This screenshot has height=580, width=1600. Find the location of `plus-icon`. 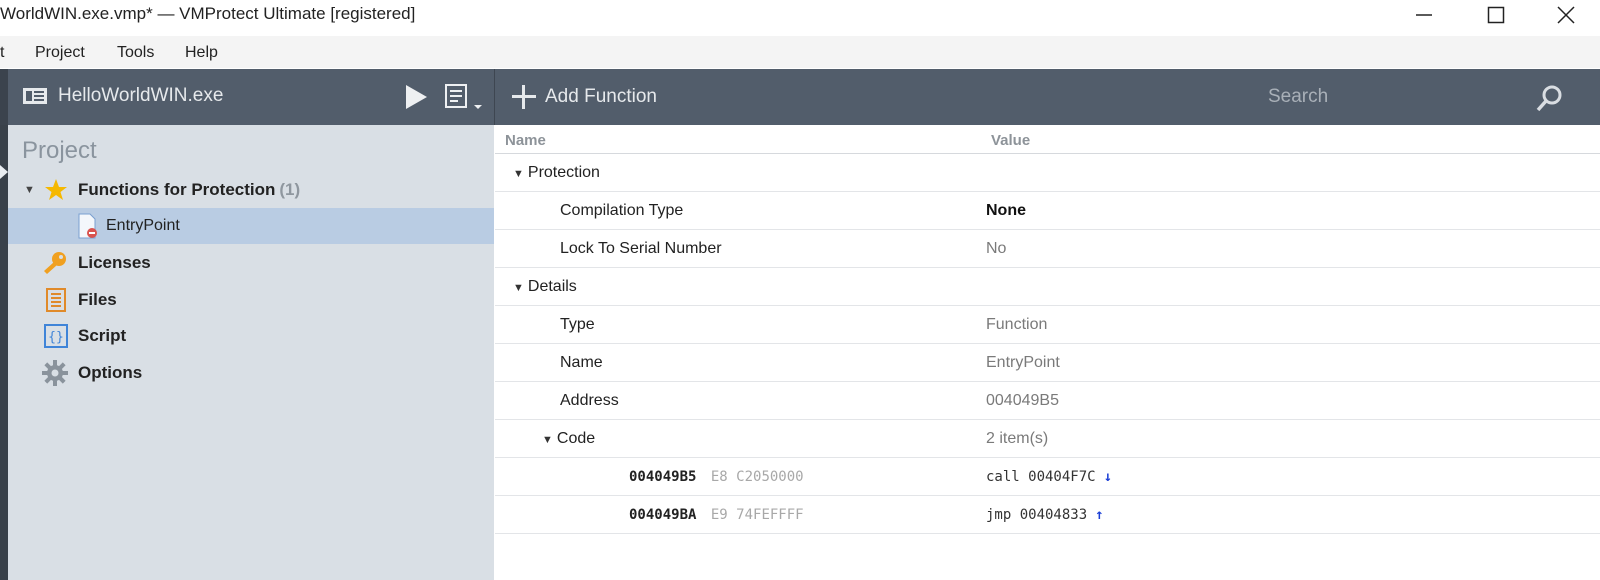

plus-icon is located at coordinates (524, 97).